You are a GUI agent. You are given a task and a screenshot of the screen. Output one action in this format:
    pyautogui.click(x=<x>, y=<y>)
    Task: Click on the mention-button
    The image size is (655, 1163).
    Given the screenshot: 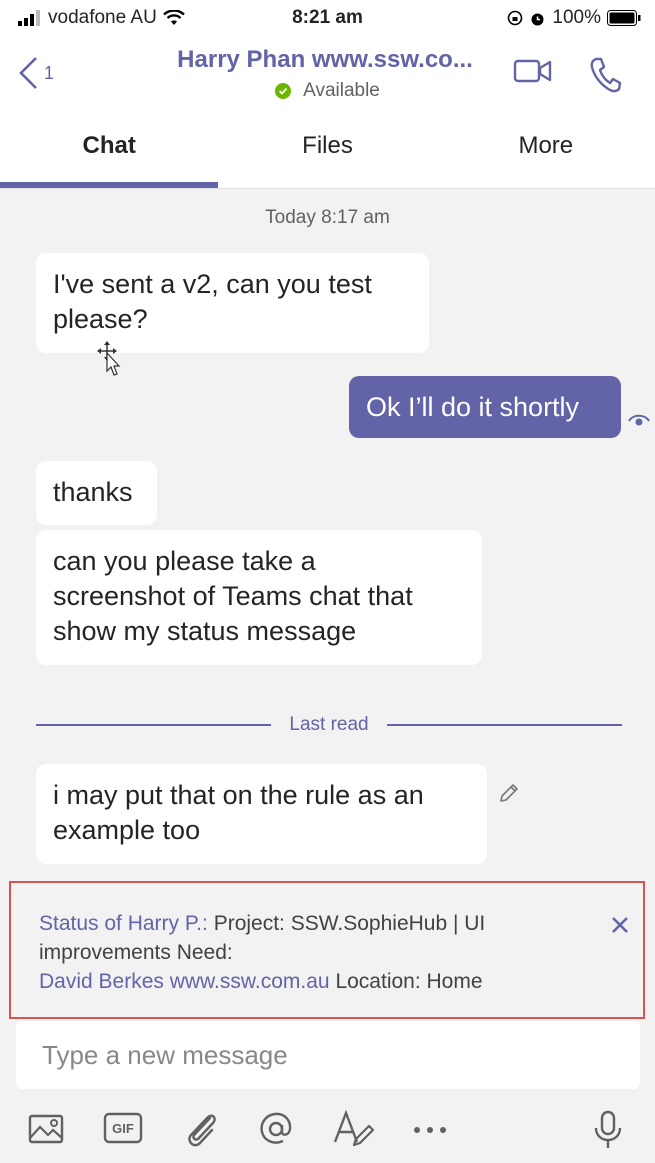 What is the action you would take?
    pyautogui.click(x=276, y=1131)
    